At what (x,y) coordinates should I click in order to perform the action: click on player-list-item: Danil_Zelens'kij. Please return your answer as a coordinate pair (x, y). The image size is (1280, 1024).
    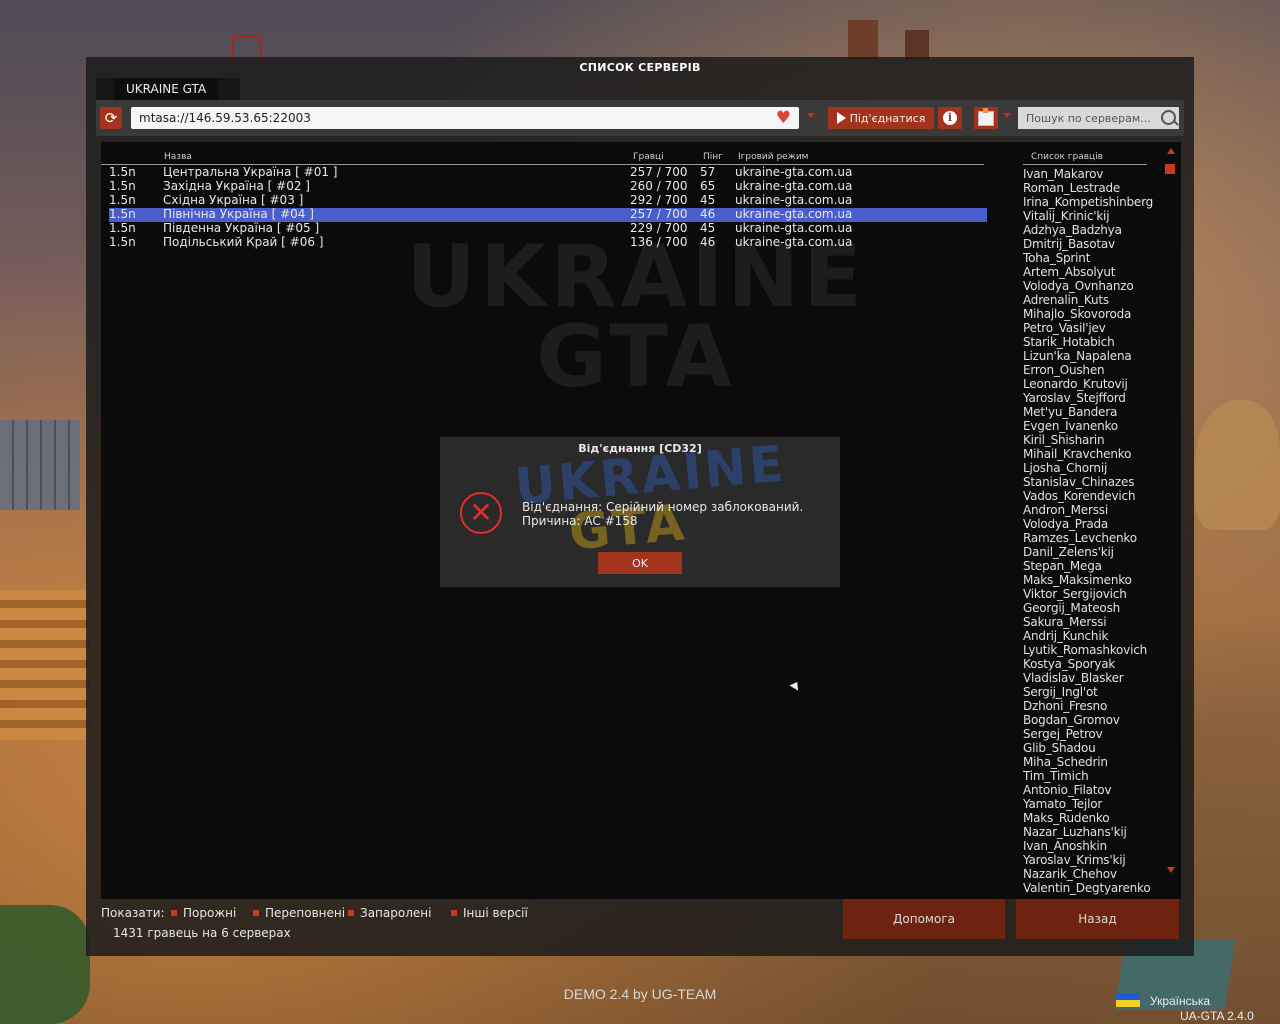
    Looking at the image, I should click on (1068, 552).